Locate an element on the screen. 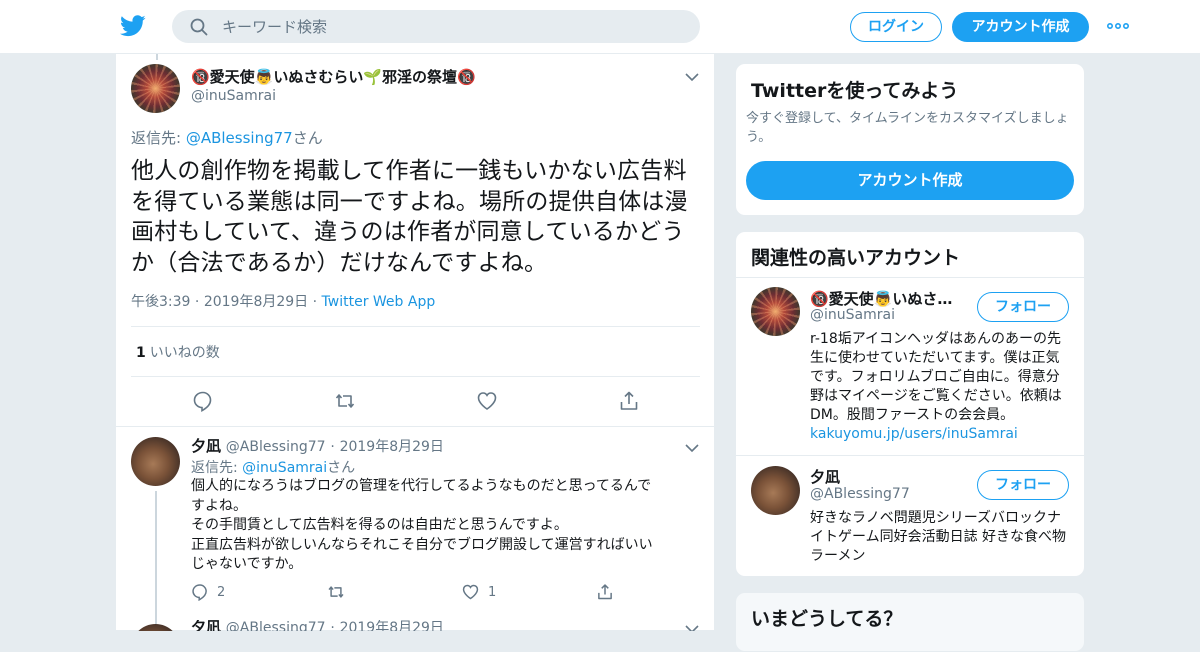 This screenshot has height=652, width=1200. signup-card-subtitle: 今すぐ登録して、タイムラインをカスタマイズしましょう。 is located at coordinates (907, 128).